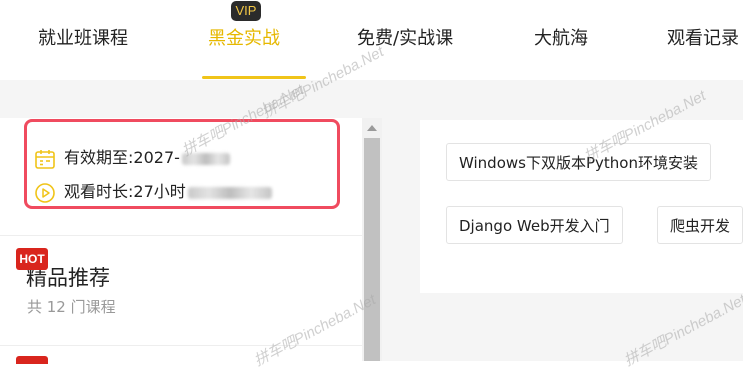 Image resolution: width=743 pixels, height=371 pixels. What do you see at coordinates (156, 157) in the screenshot?
I see `validity-value: 2027-` at bounding box center [156, 157].